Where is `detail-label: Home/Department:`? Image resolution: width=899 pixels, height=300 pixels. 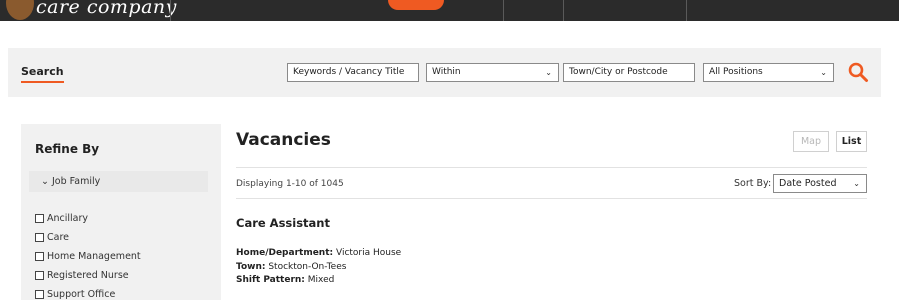
detail-label: Home/Department: is located at coordinates (285, 253).